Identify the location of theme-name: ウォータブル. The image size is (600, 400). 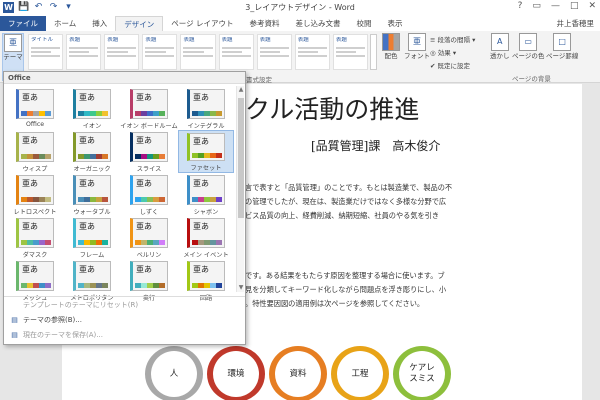
(92, 212).